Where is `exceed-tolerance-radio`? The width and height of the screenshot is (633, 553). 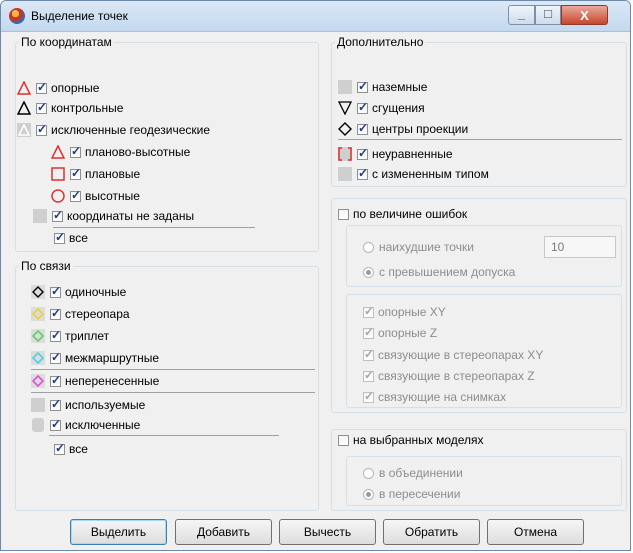 exceed-tolerance-radio is located at coordinates (368, 272).